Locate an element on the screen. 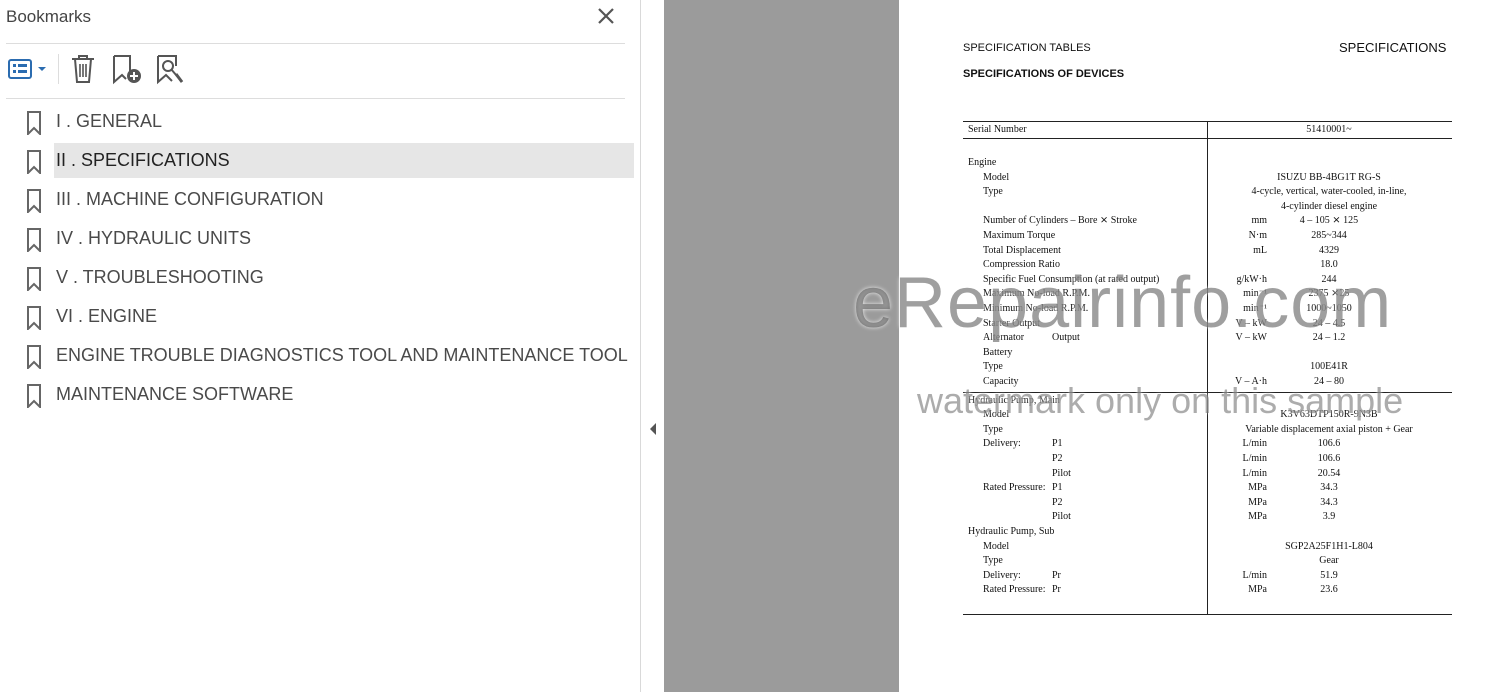 This screenshot has width=1494, height=692. collapse-panel-button is located at coordinates (653, 429).